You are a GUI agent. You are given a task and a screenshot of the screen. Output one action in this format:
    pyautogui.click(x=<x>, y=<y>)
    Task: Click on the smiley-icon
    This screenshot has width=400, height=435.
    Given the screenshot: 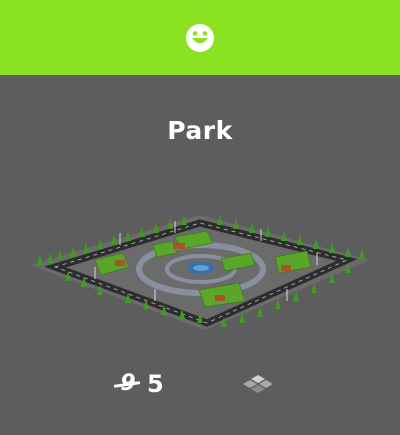 What is the action you would take?
    pyautogui.click(x=200, y=37)
    